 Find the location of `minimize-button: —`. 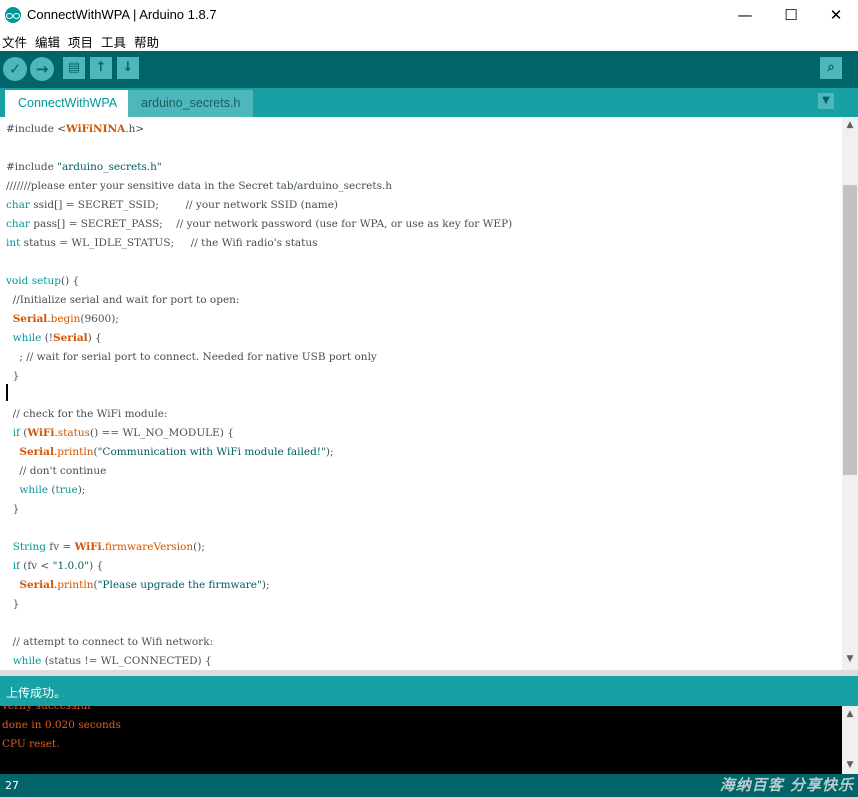

minimize-button: — is located at coordinates (745, 15).